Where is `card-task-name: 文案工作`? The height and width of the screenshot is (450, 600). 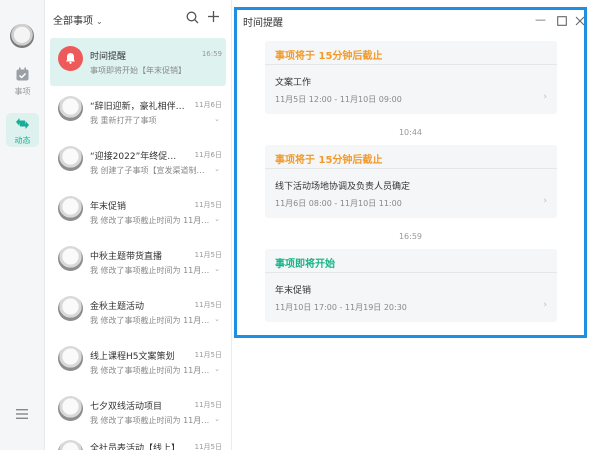
card-task-name: 文案工作 is located at coordinates (293, 83).